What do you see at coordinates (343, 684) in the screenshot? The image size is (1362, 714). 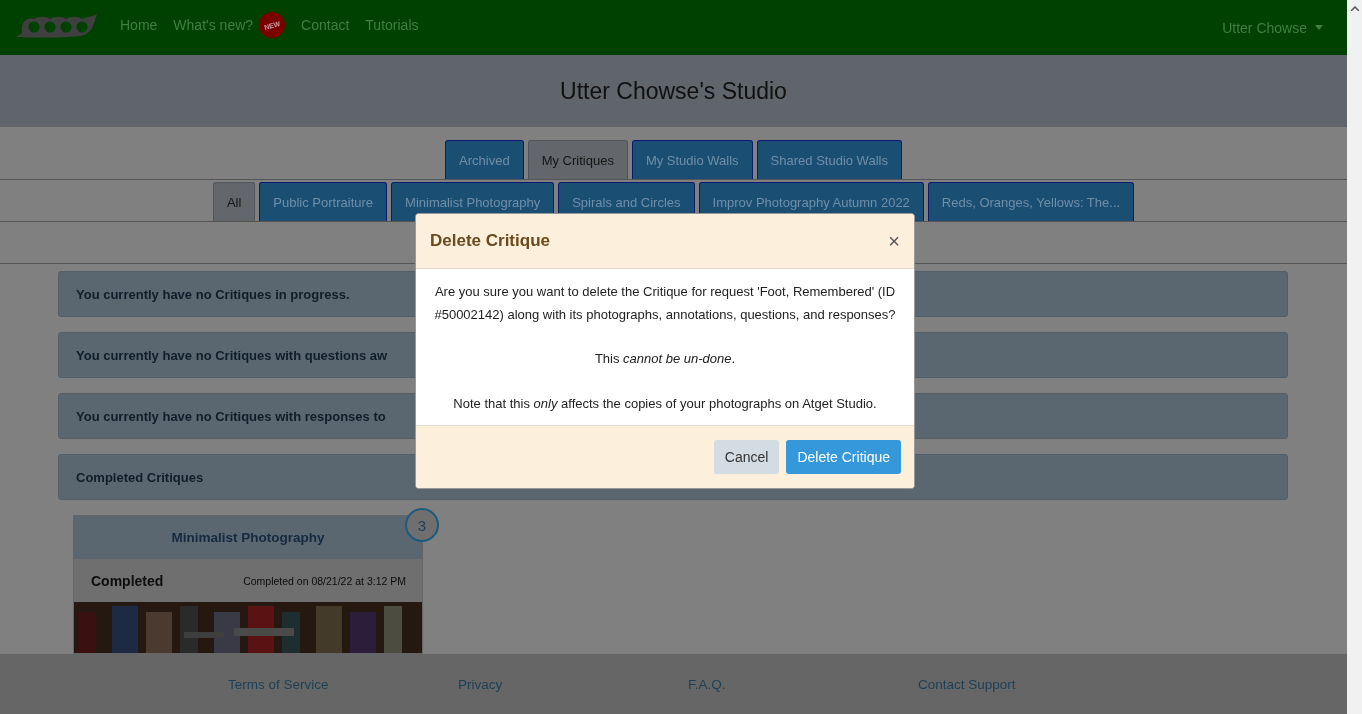 I see `footer-link: Terms of Service` at bounding box center [343, 684].